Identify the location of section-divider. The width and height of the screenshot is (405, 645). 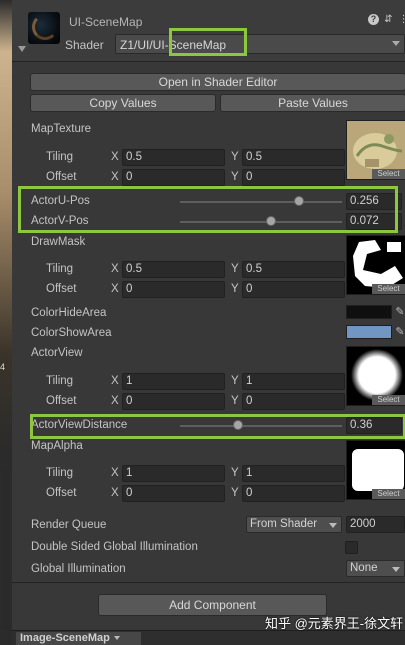
(208, 582).